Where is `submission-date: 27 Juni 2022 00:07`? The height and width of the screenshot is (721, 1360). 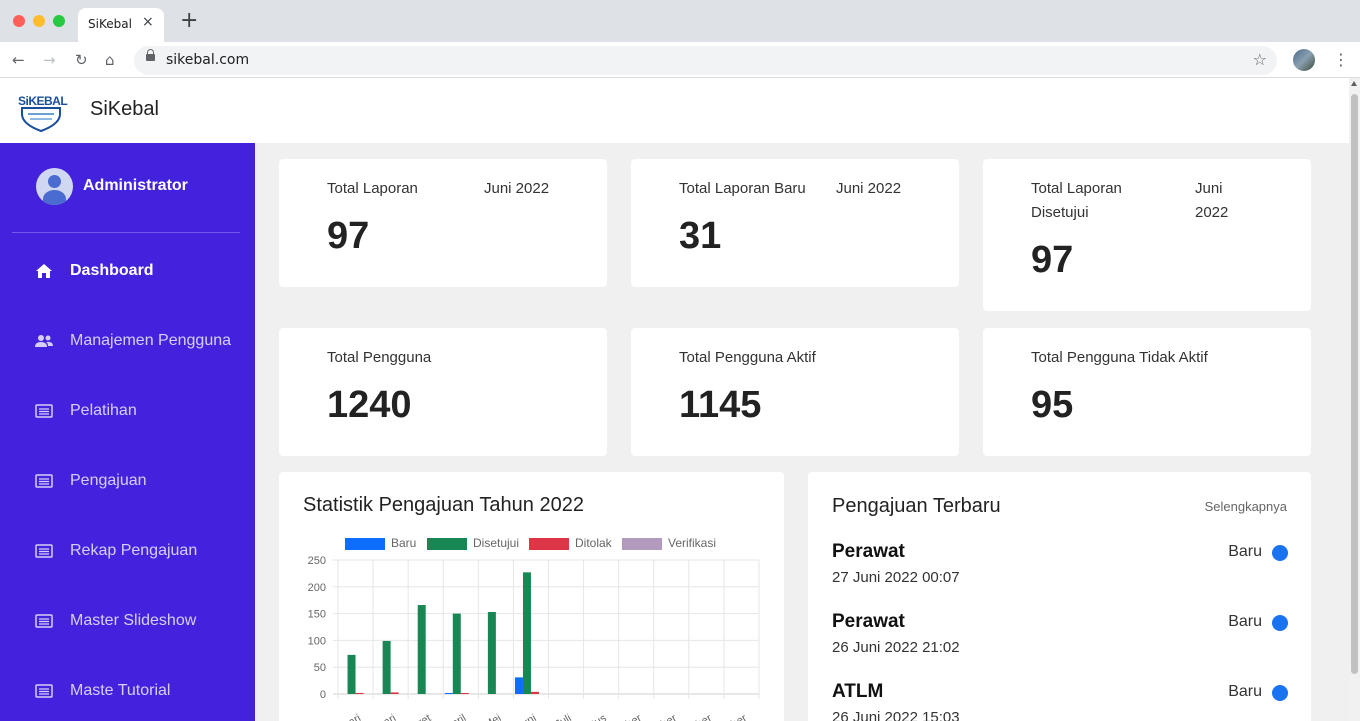
submission-date: 27 Juni 2022 00:07 is located at coordinates (896, 577).